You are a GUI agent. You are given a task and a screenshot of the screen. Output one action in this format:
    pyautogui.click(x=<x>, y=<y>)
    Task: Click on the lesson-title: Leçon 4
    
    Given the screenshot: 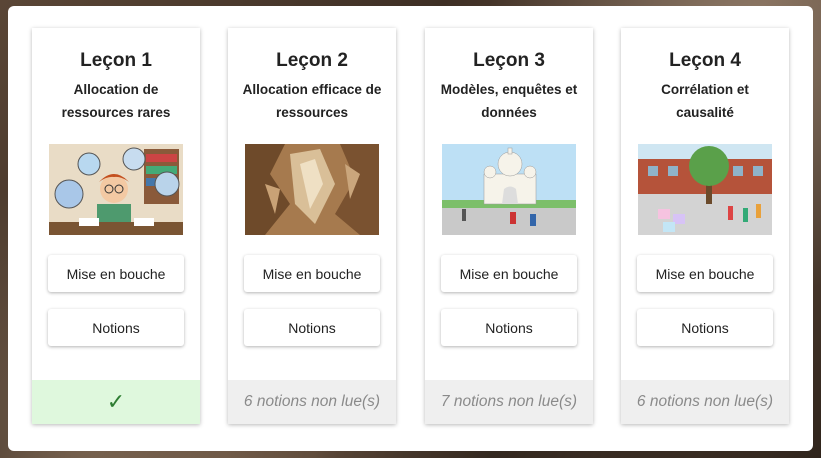 What is the action you would take?
    pyautogui.click(x=705, y=60)
    